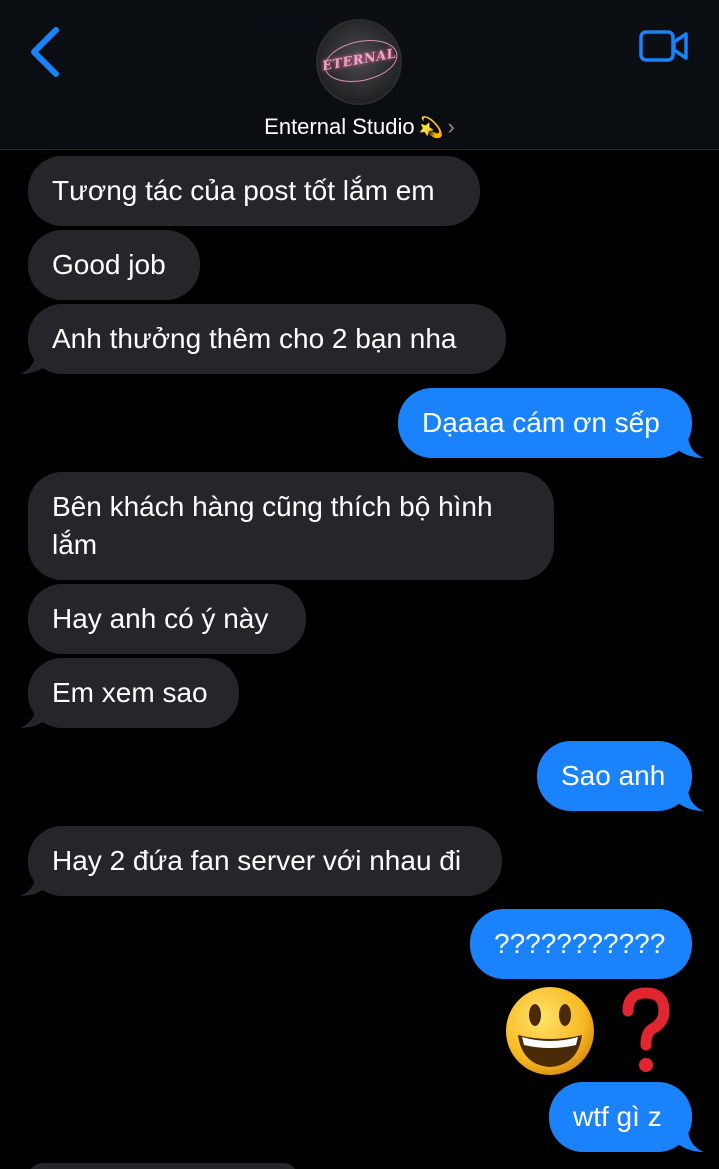  I want to click on message-bubble-outgoing: ???????????, so click(581, 944).